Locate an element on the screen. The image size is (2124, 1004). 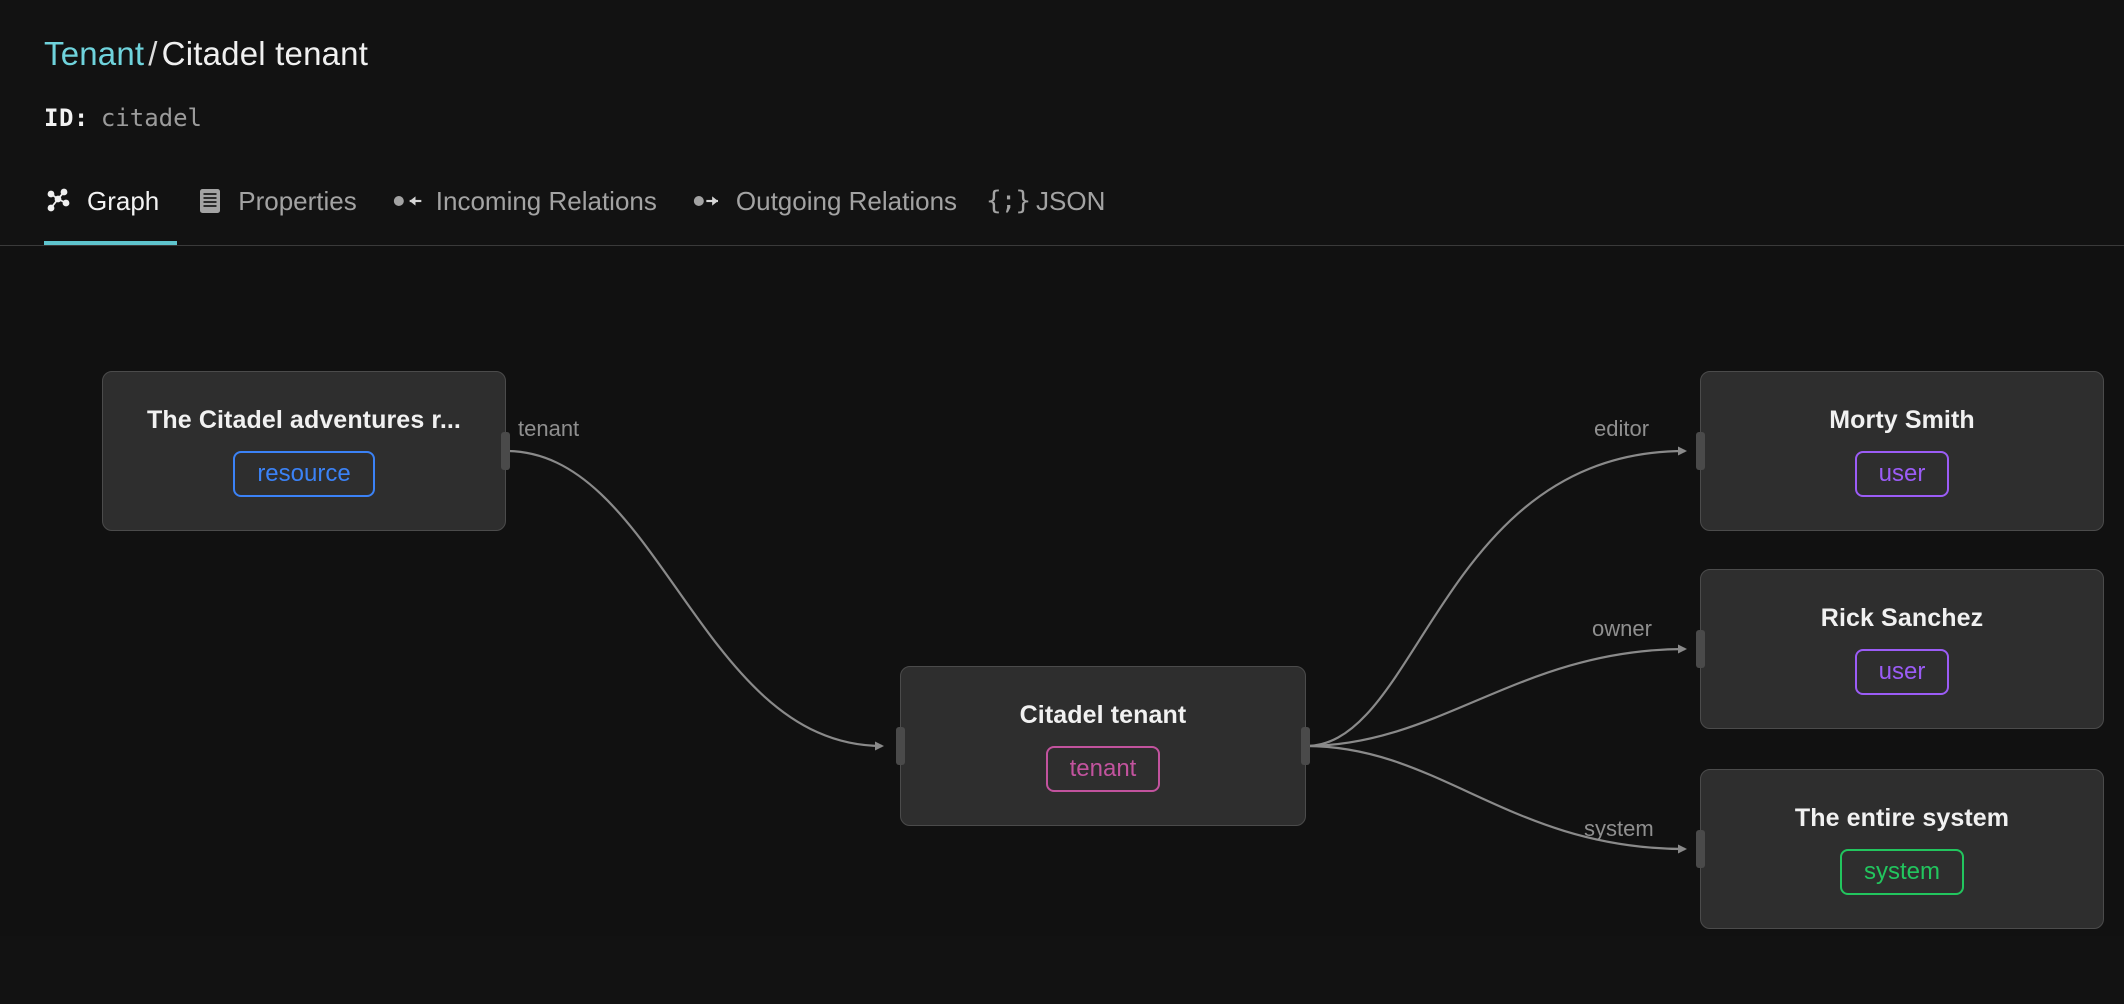
breadcrumb: Tenant / Citadel tenant is located at coordinates (1062, 54).